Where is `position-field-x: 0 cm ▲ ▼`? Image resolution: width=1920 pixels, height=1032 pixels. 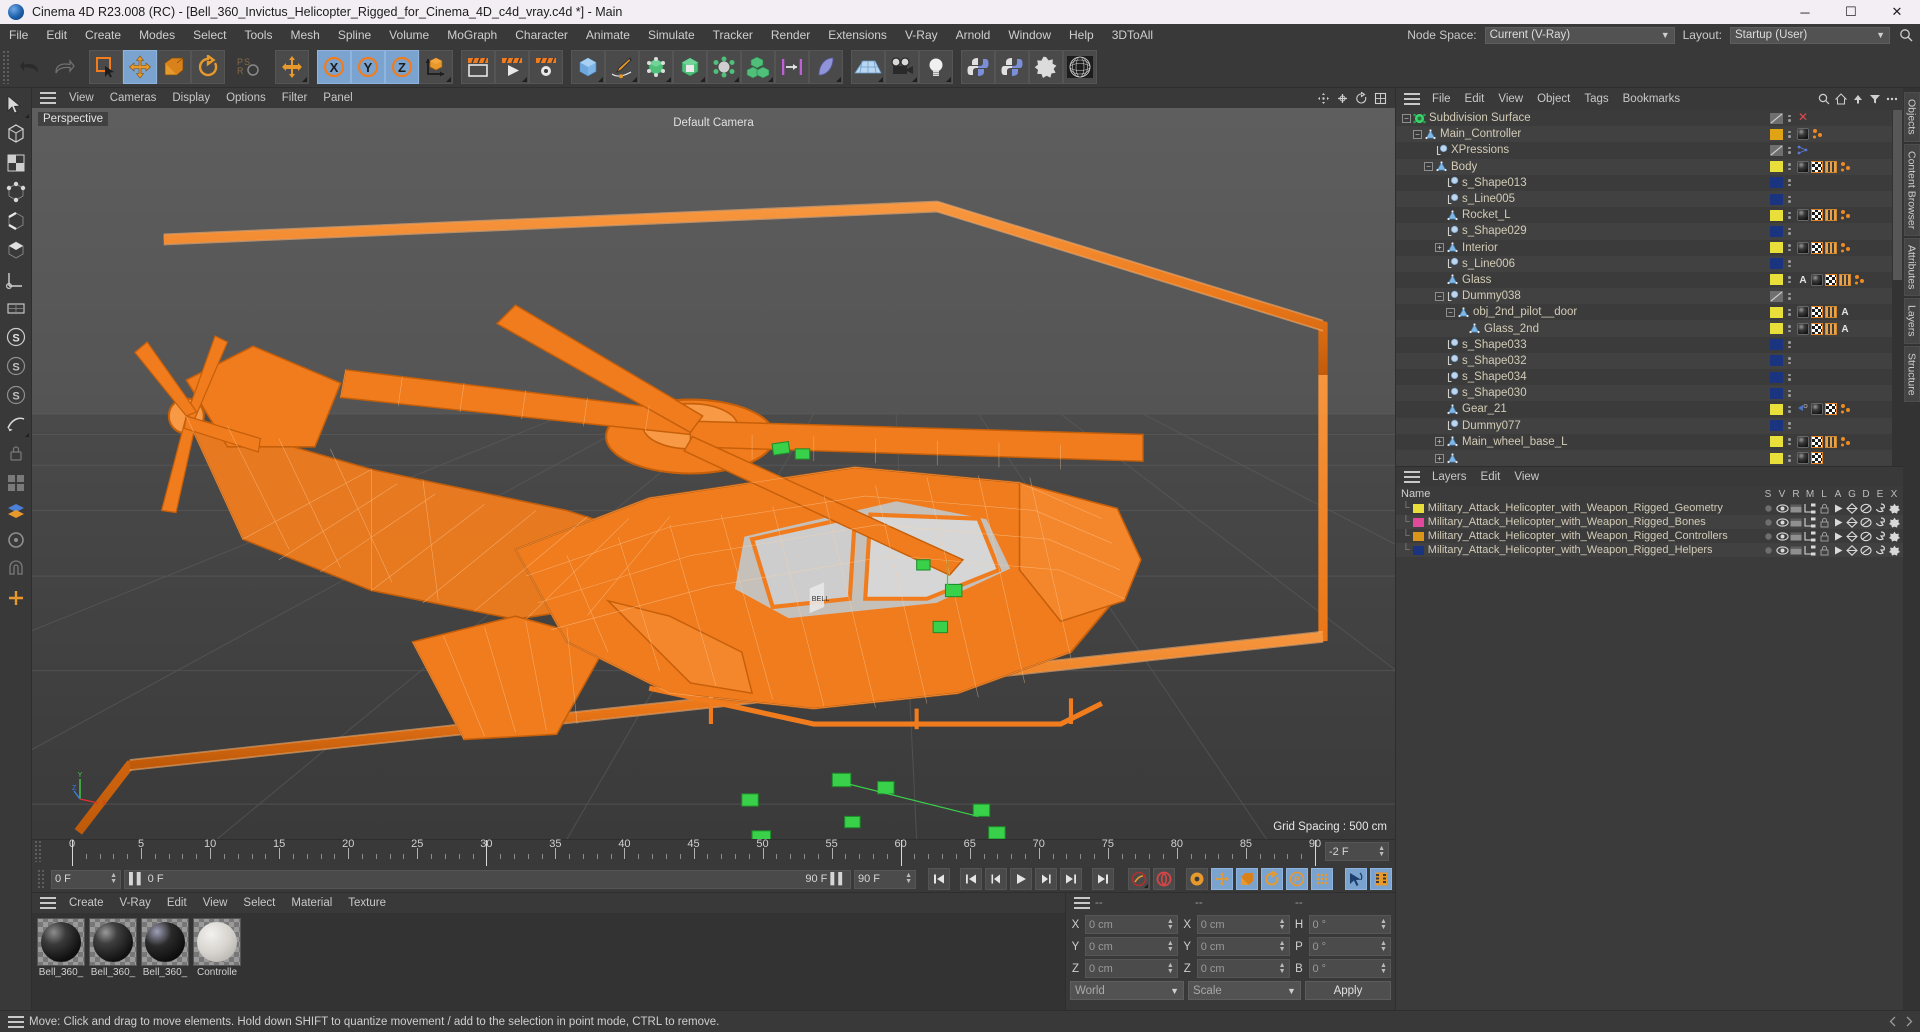 position-field-x: 0 cm ▲ ▼ is located at coordinates (1131, 924).